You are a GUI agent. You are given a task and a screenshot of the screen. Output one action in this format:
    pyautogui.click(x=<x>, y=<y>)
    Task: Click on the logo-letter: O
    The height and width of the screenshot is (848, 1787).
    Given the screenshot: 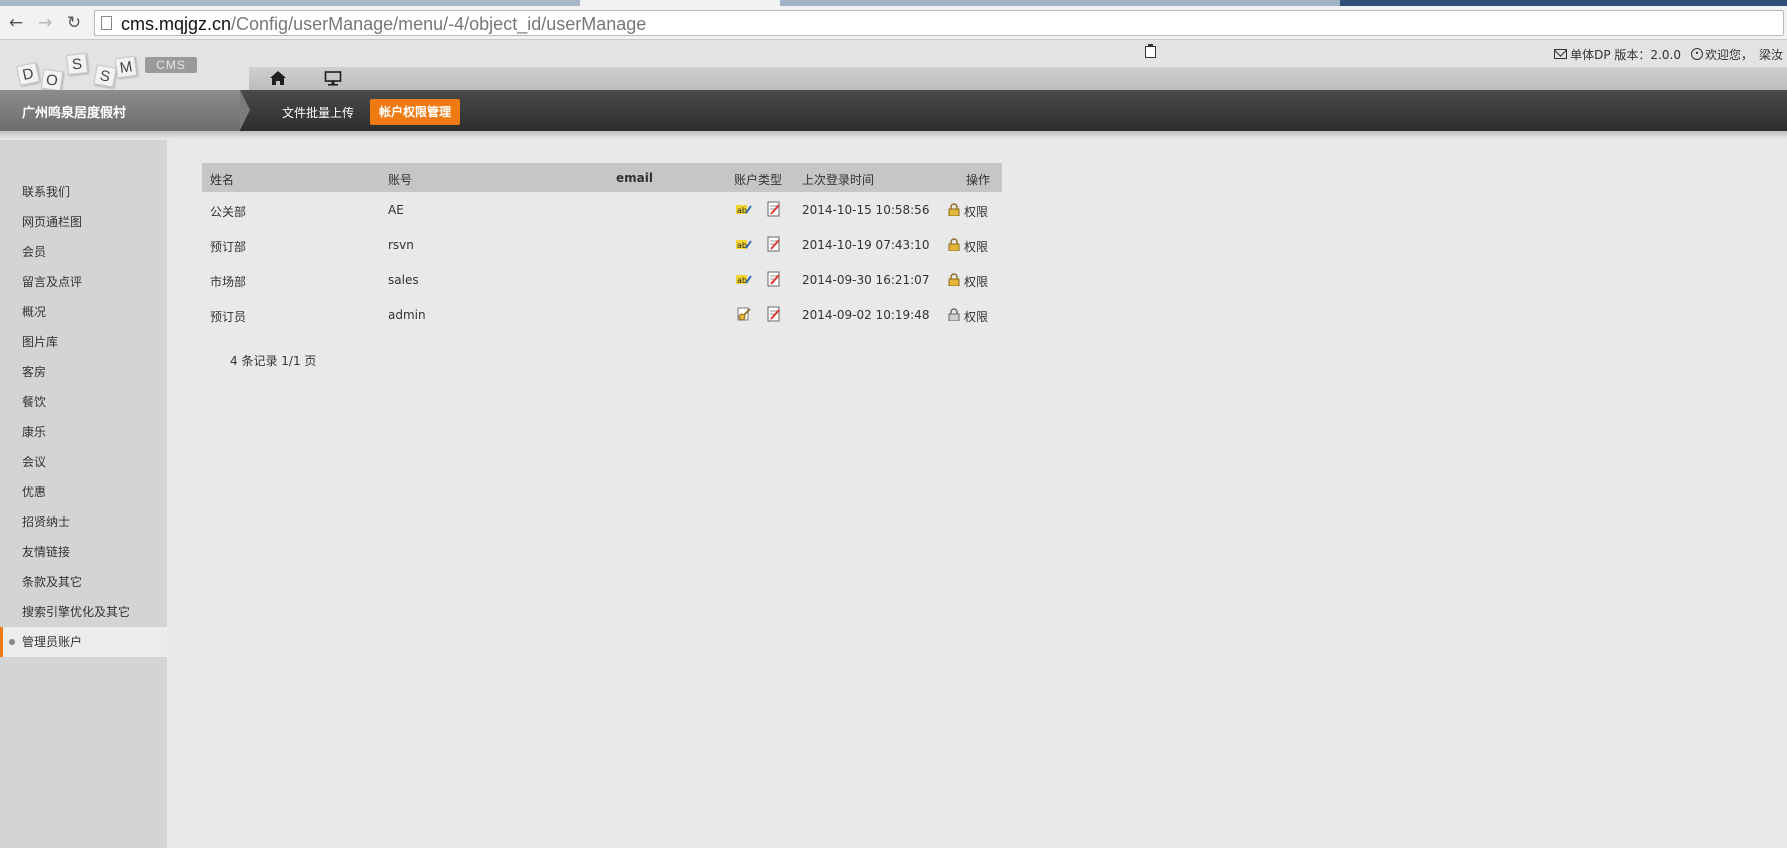 What is the action you would take?
    pyautogui.click(x=52, y=80)
    